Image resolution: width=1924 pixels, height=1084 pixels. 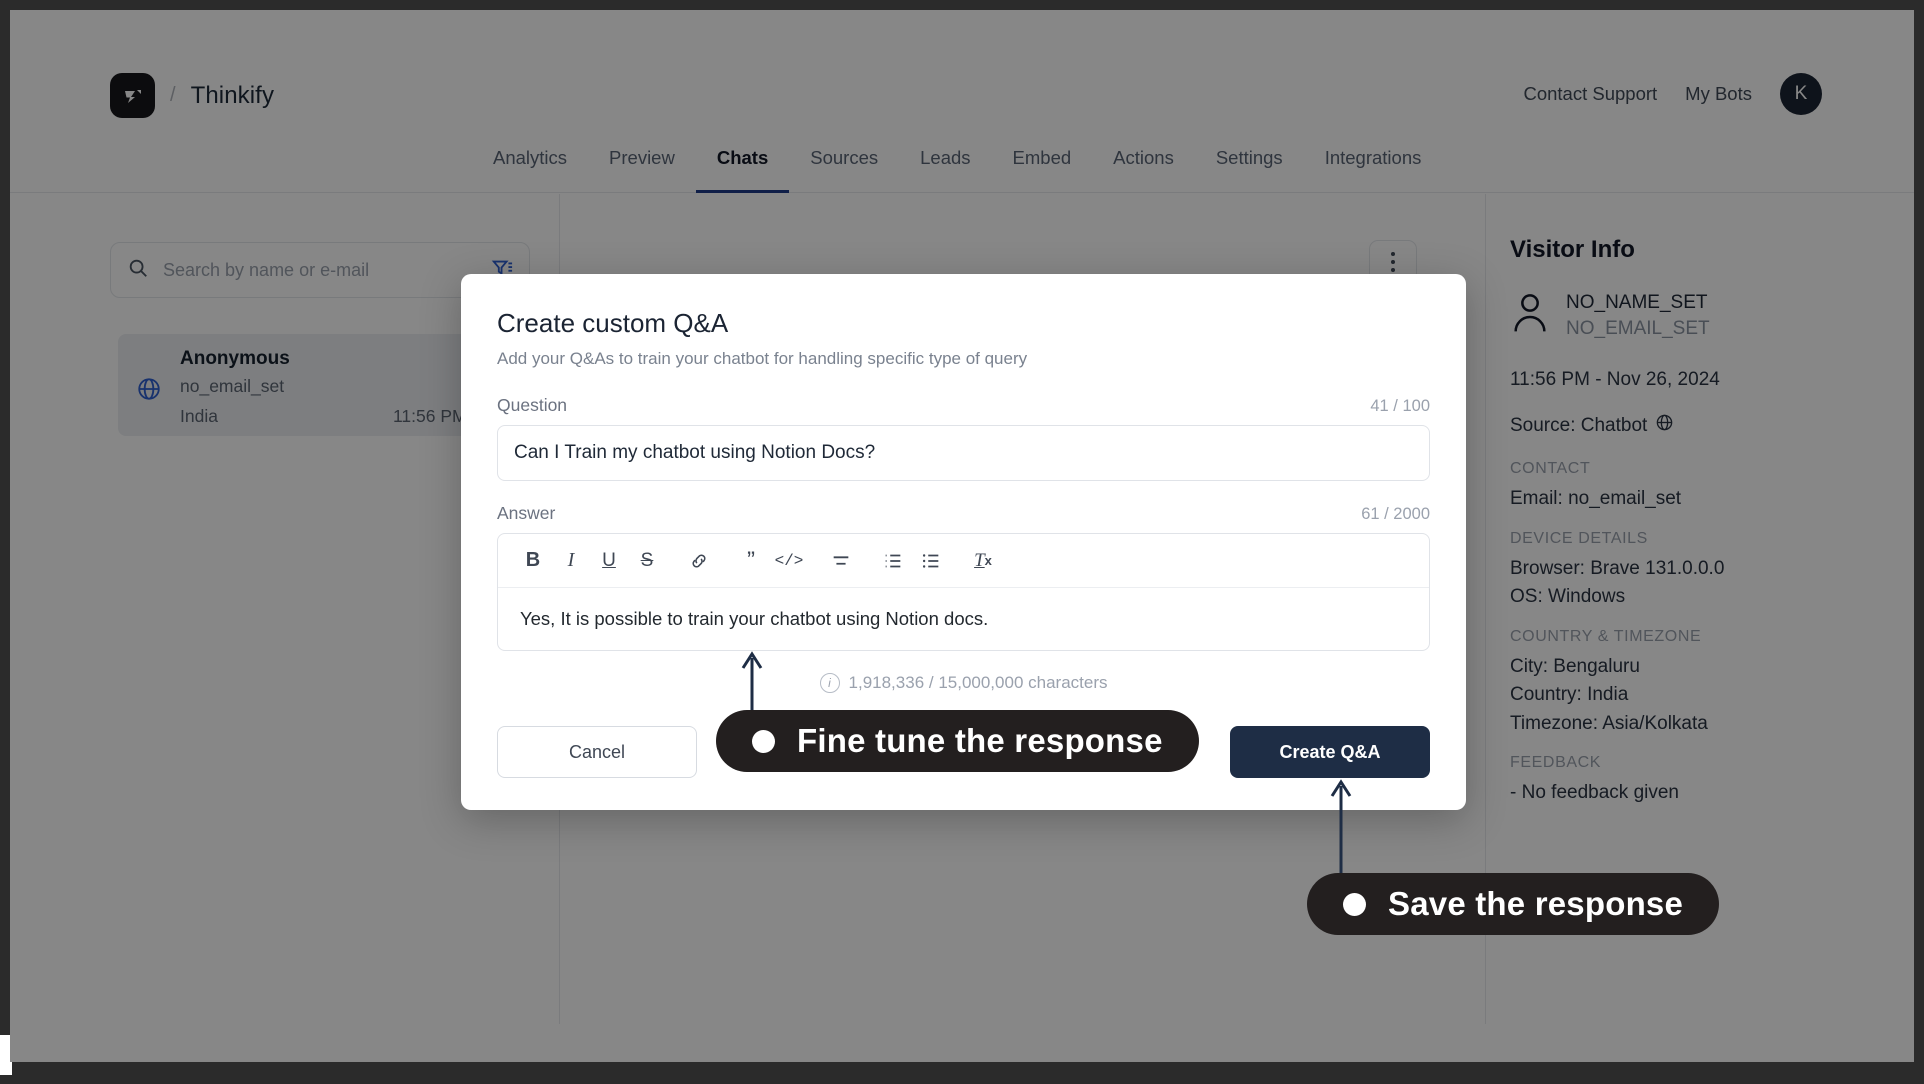 What do you see at coordinates (1330, 752) in the screenshot?
I see `create-qa-button: Create Q&A` at bounding box center [1330, 752].